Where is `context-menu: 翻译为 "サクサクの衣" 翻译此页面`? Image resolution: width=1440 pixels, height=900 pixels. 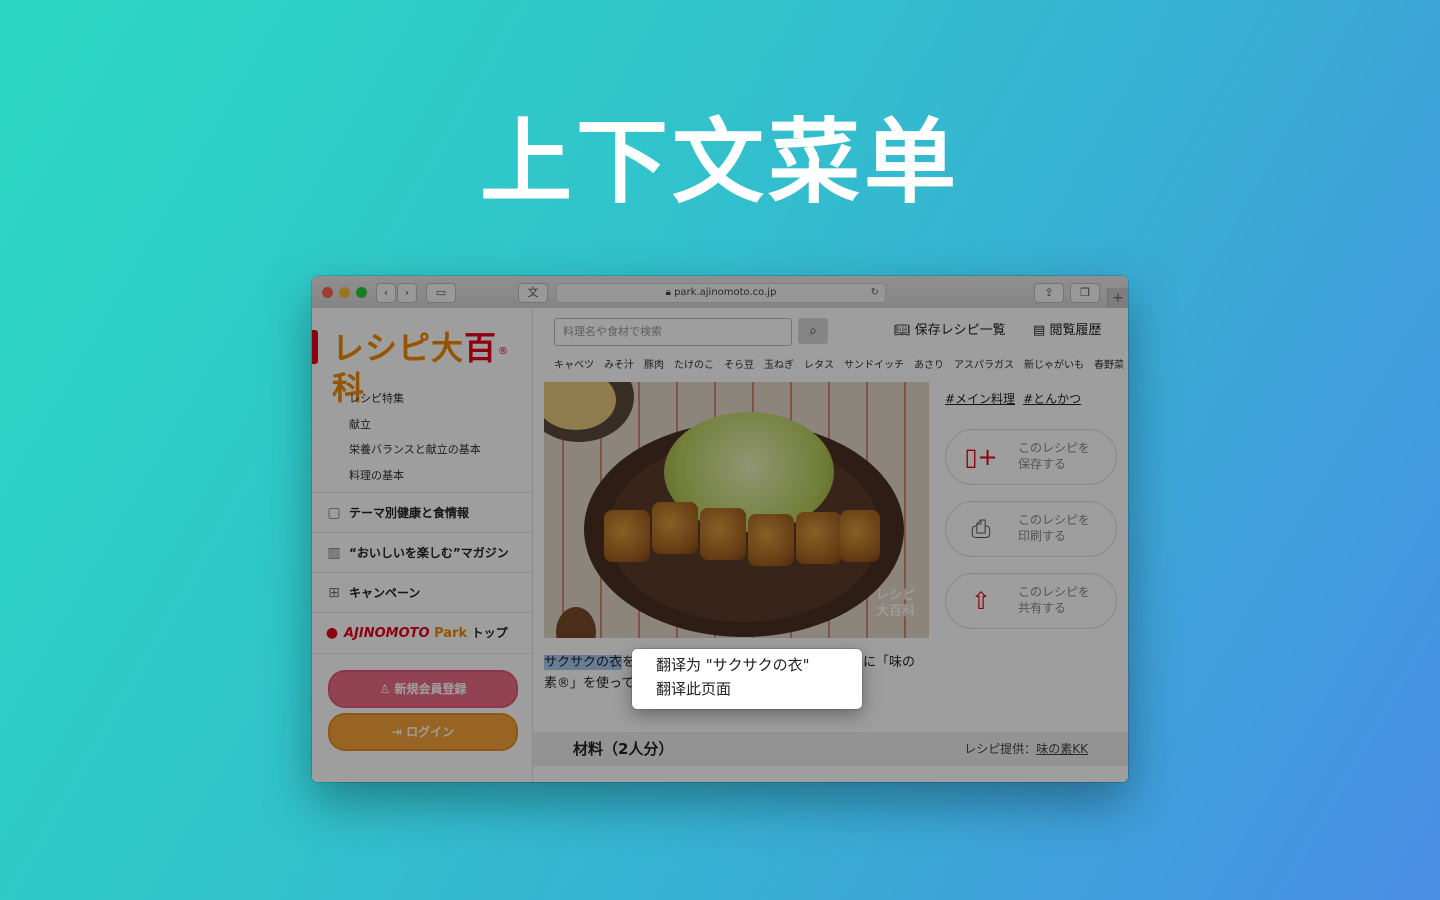 context-menu: 翻译为 "サクサクの衣" 翻译此页面 is located at coordinates (747, 679).